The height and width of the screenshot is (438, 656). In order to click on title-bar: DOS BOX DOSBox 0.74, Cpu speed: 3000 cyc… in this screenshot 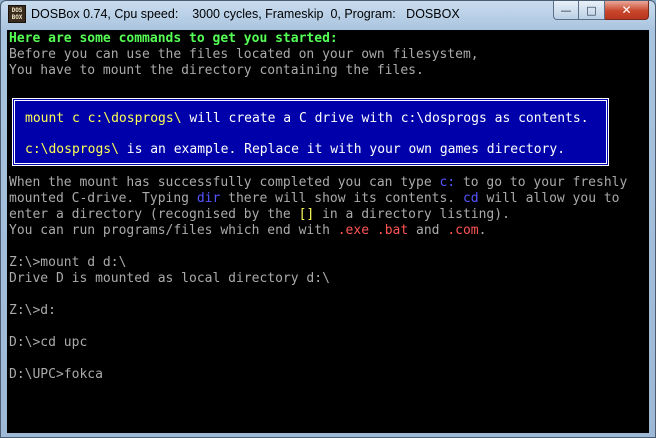, I will do `click(328, 15)`.